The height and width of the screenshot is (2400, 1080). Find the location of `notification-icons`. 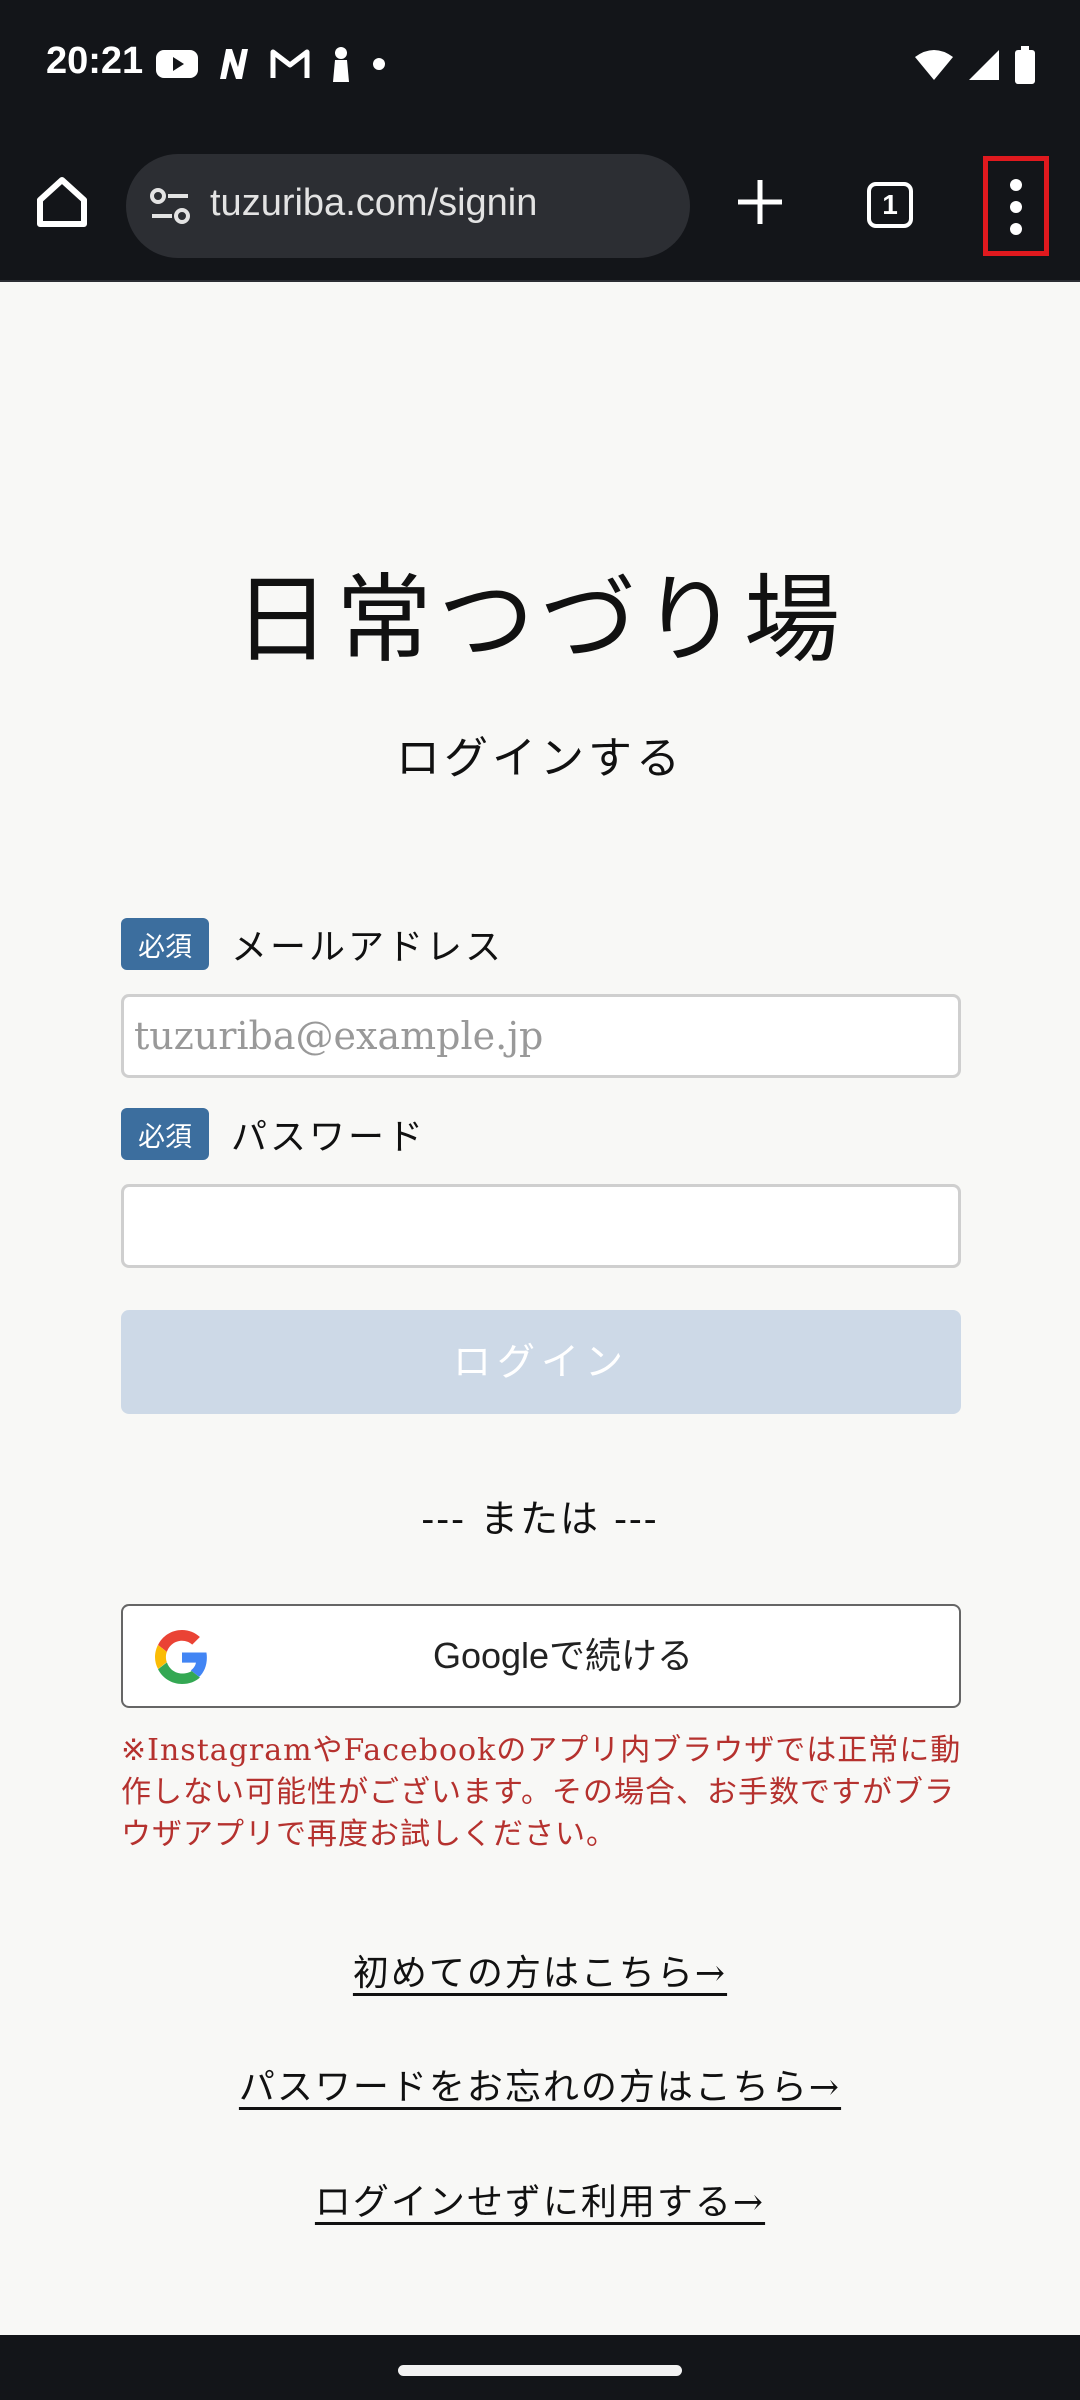

notification-icons is located at coordinates (271, 64).